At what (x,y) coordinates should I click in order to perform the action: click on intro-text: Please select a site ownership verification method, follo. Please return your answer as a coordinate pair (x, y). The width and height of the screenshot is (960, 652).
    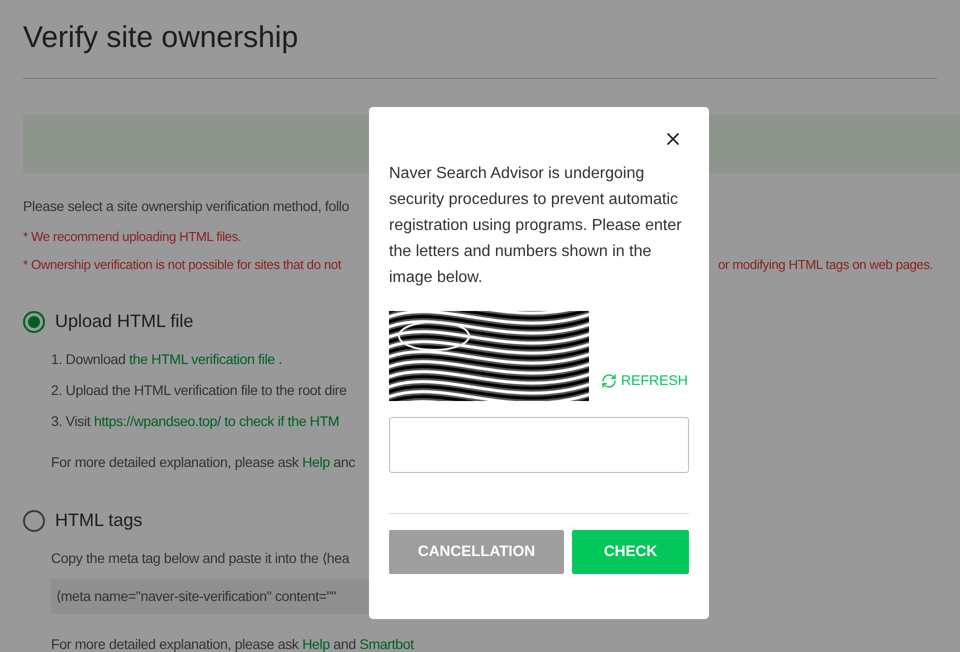
    Looking at the image, I should click on (186, 206).